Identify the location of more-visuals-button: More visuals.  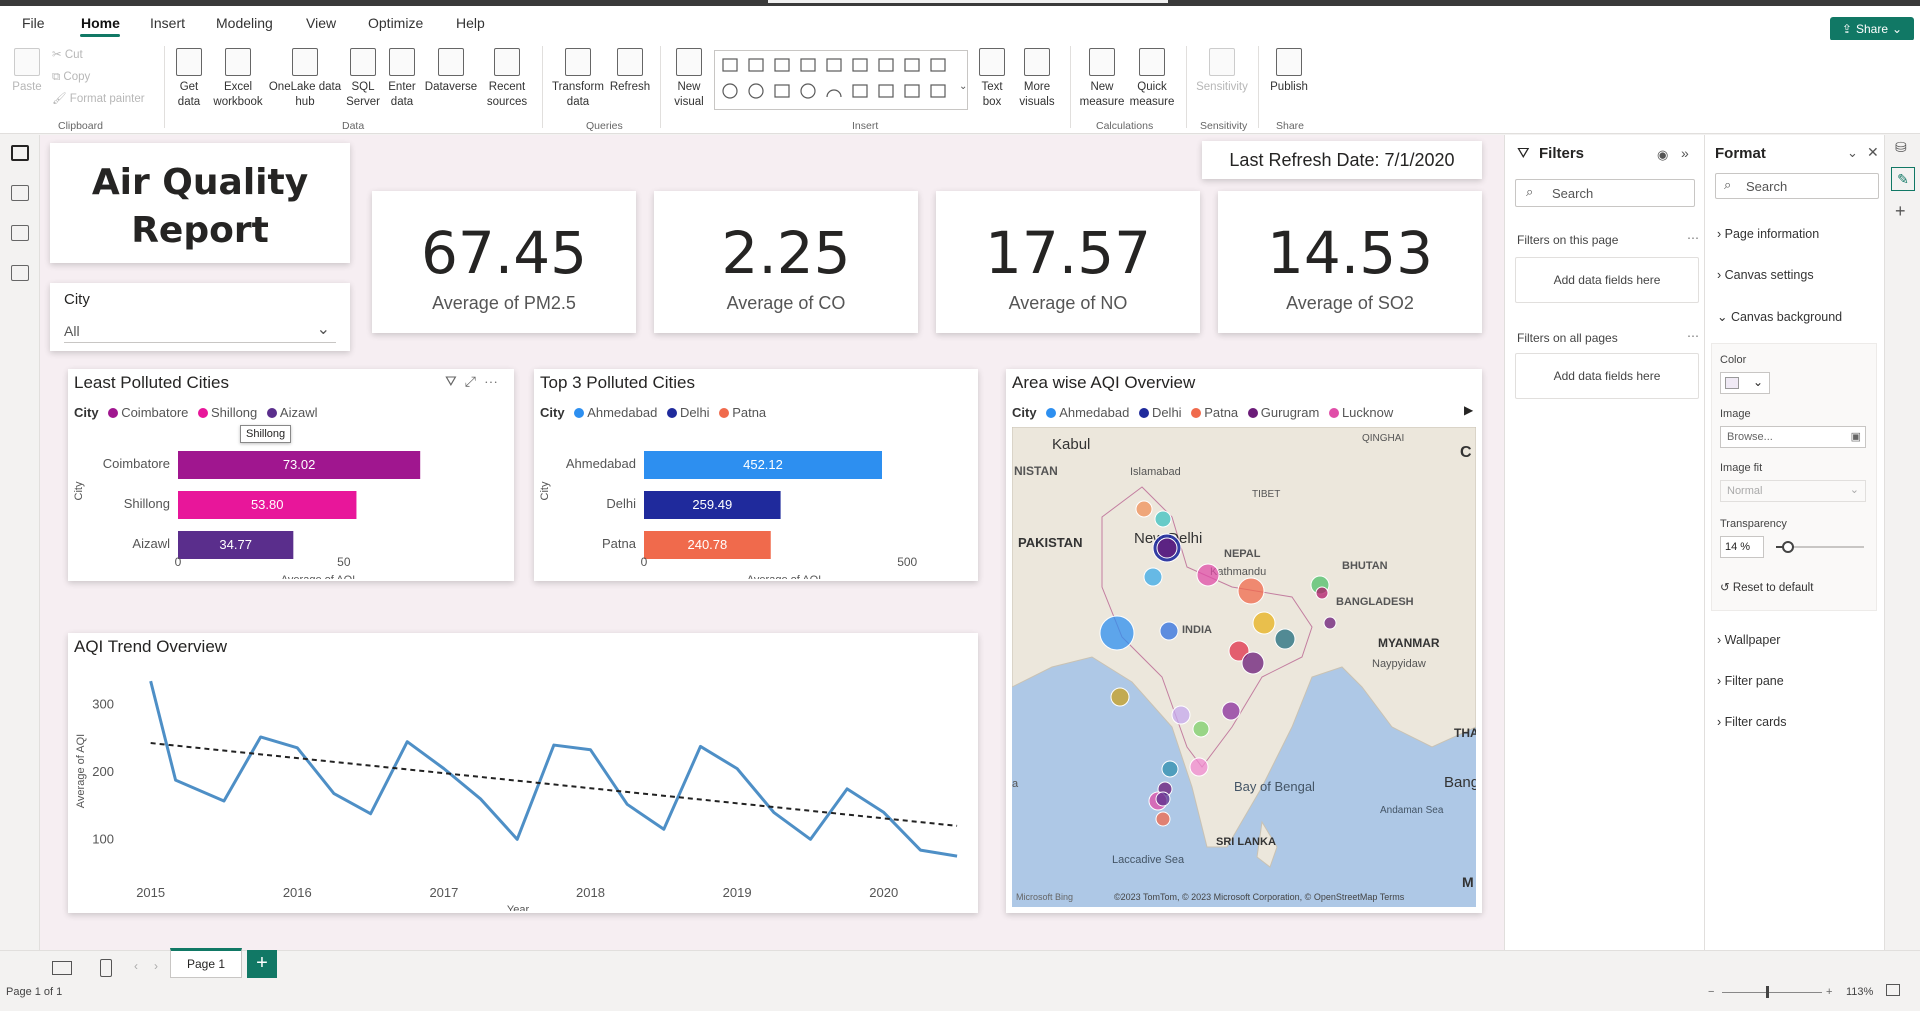
(1037, 79).